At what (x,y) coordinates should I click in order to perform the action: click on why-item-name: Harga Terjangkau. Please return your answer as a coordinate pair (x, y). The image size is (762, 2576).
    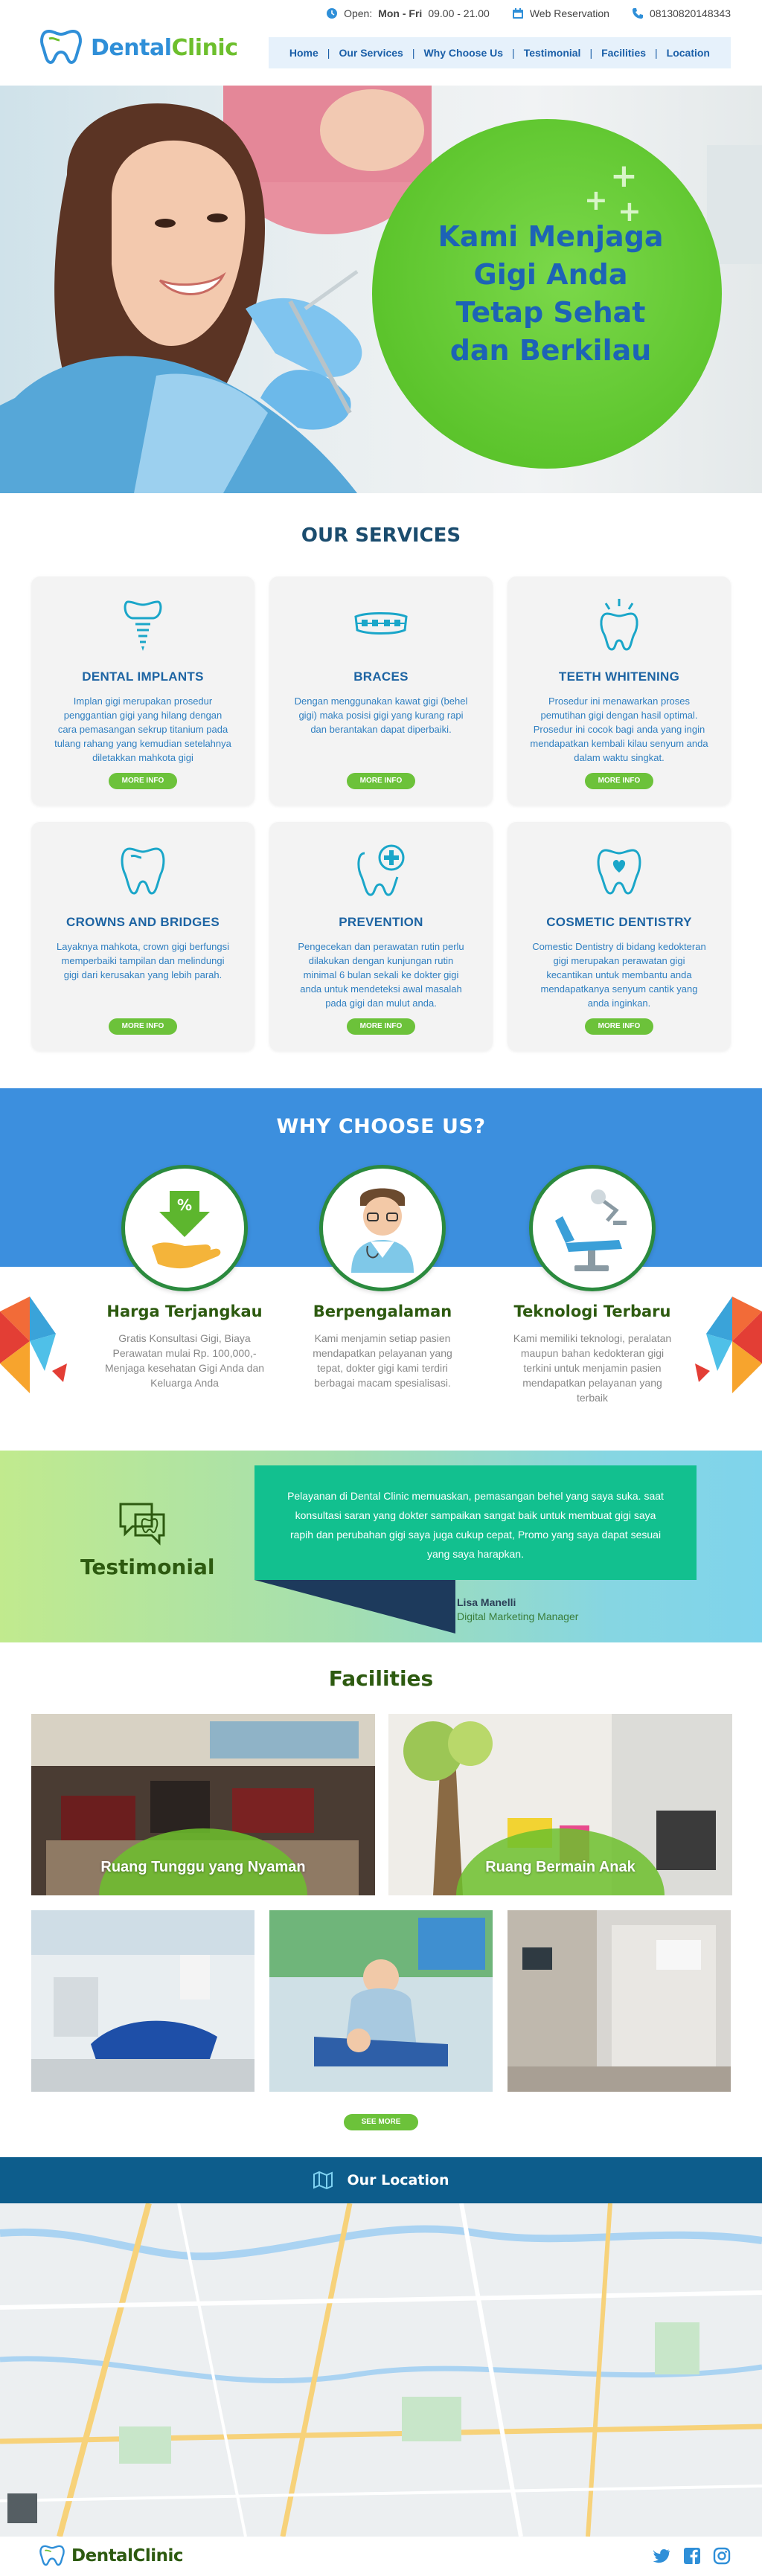
    Looking at the image, I should click on (184, 1311).